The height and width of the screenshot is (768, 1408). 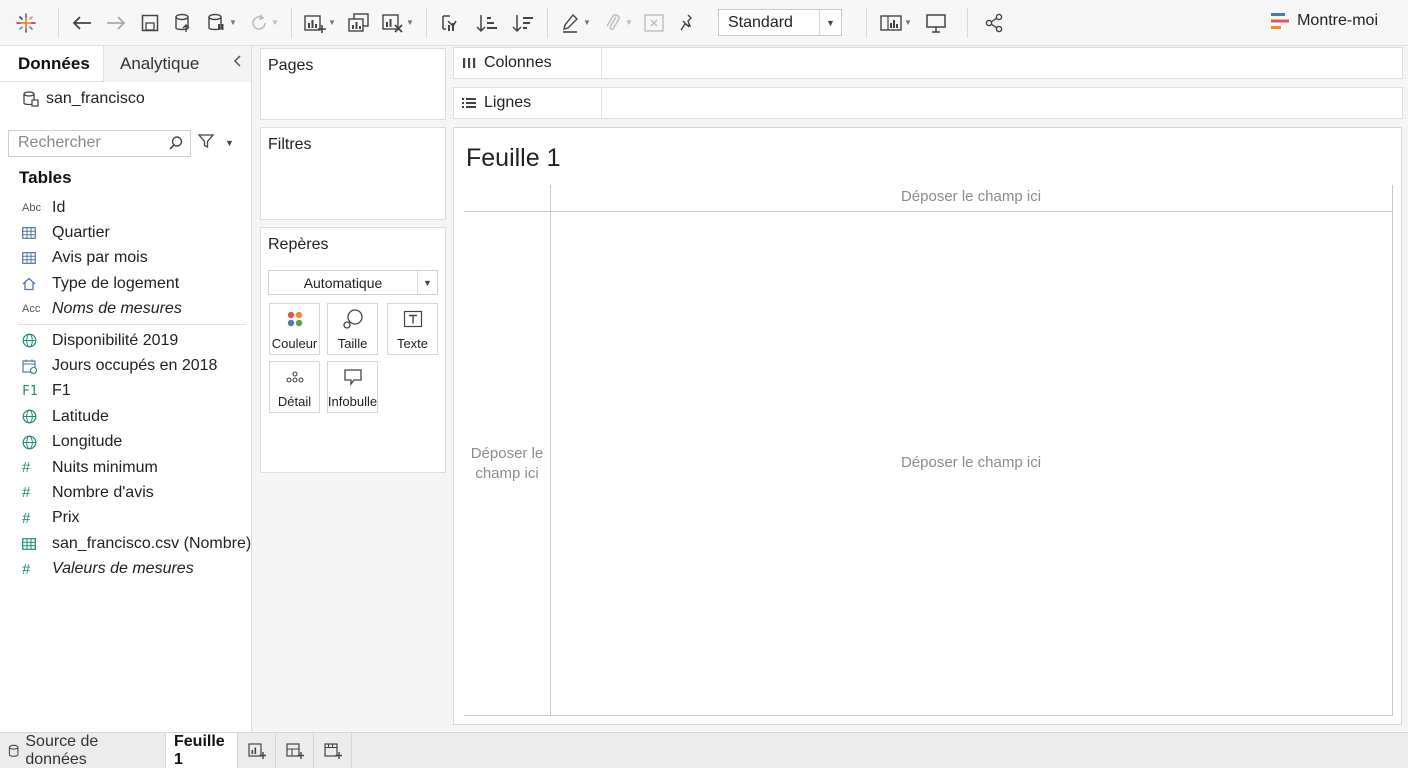 I want to click on field-item: Type de logement, so click(x=126, y=283).